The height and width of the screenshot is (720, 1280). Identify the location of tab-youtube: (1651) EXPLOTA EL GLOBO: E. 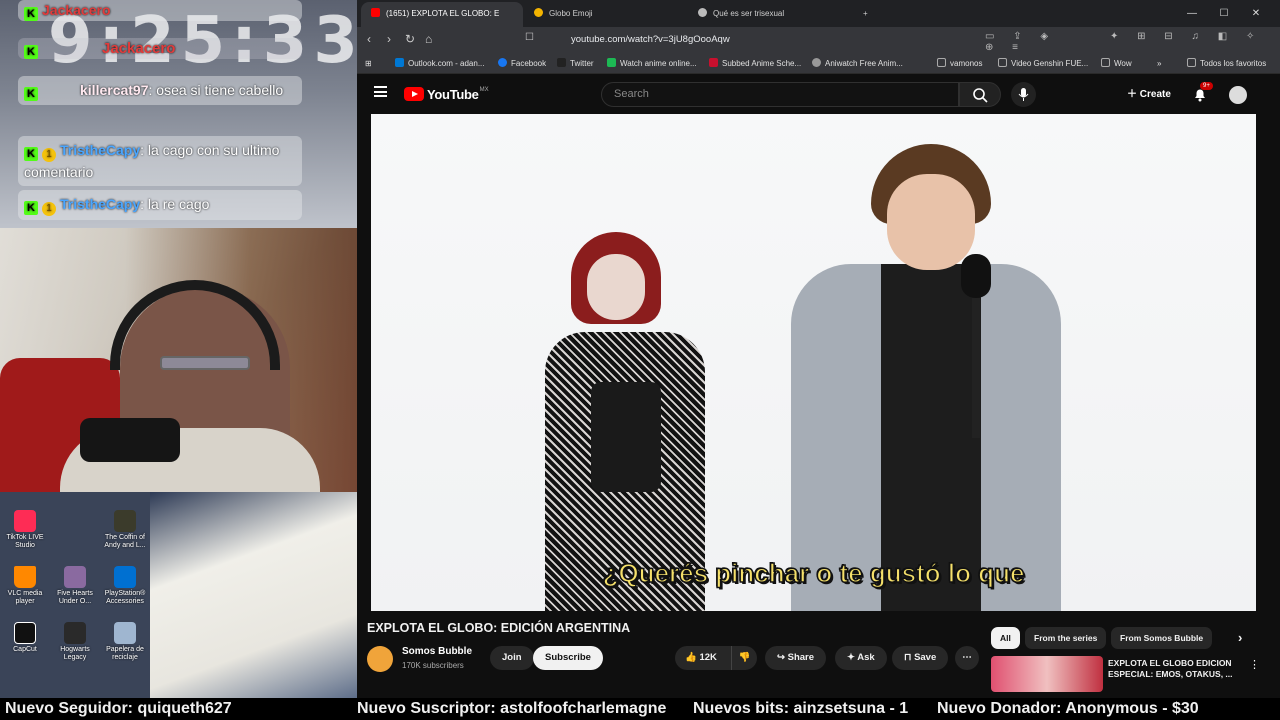
(442, 14).